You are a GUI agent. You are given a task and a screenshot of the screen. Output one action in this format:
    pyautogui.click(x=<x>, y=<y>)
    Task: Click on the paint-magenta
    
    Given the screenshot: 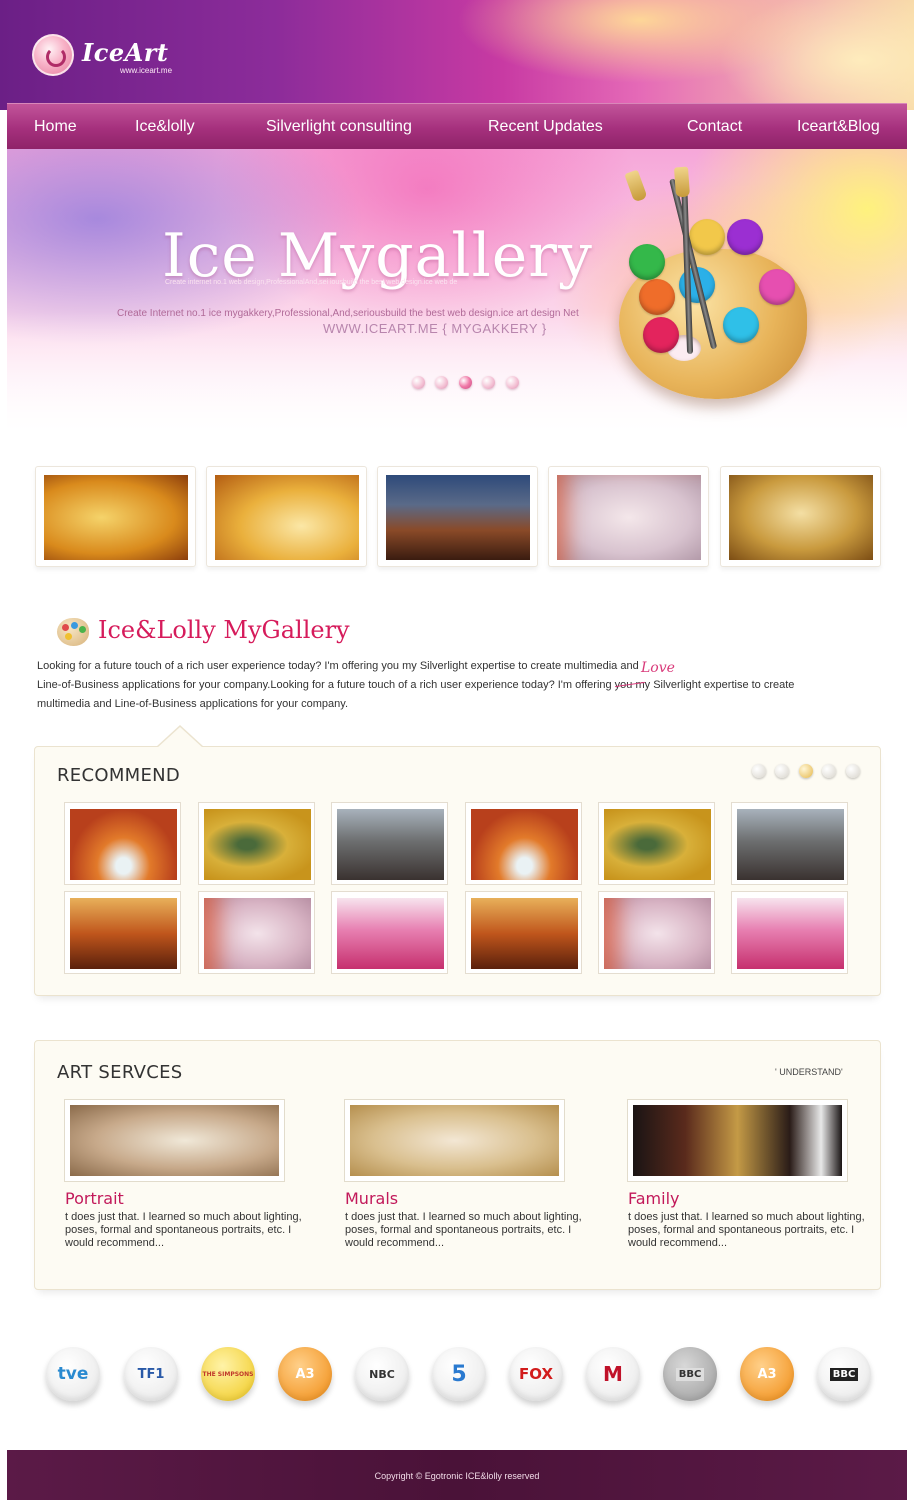 What is the action you would take?
    pyautogui.click(x=777, y=287)
    